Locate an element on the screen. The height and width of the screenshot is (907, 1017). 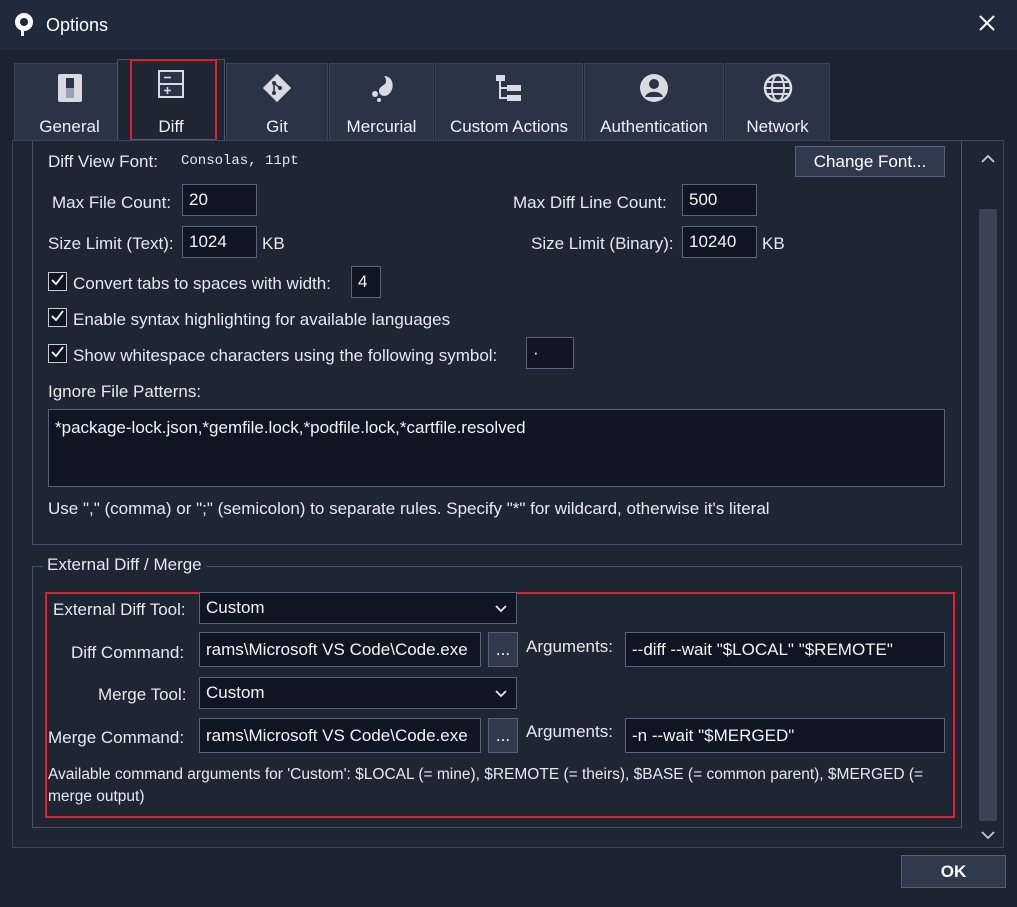
convert-tabs-checkbox is located at coordinates (57, 281).